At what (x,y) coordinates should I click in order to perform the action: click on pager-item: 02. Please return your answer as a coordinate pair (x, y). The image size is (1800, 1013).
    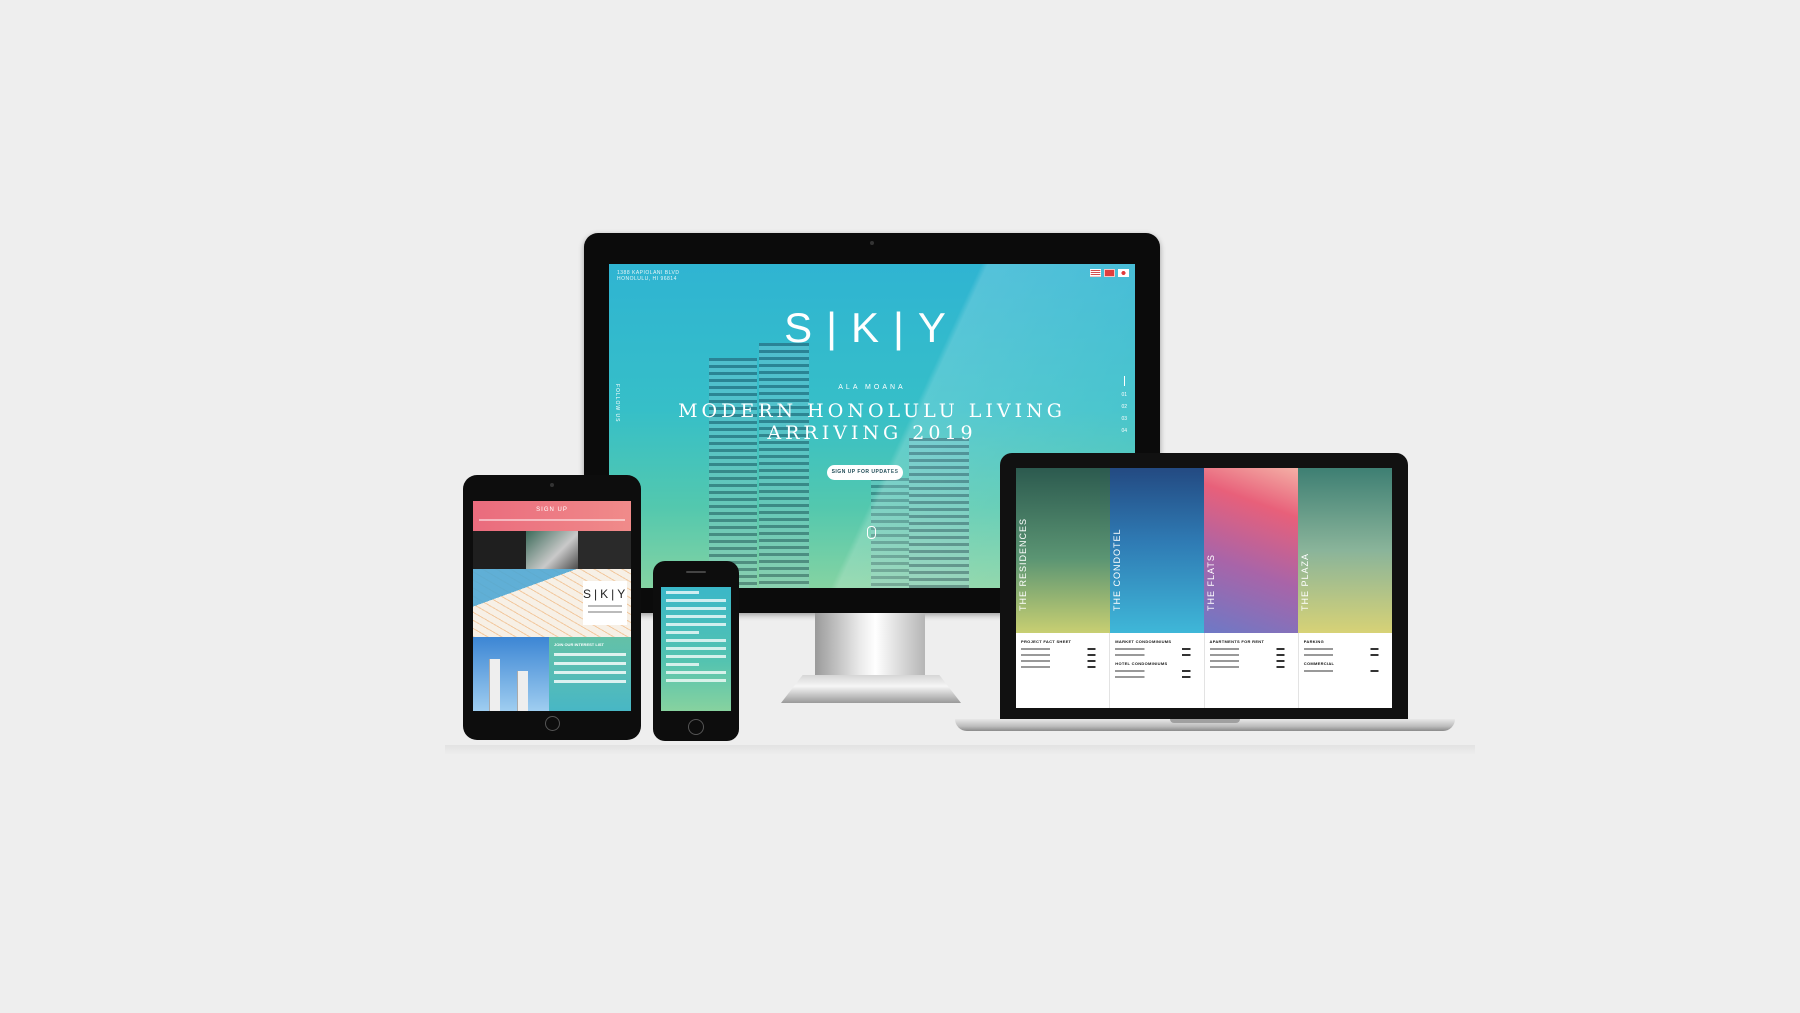
    Looking at the image, I should click on (1124, 407).